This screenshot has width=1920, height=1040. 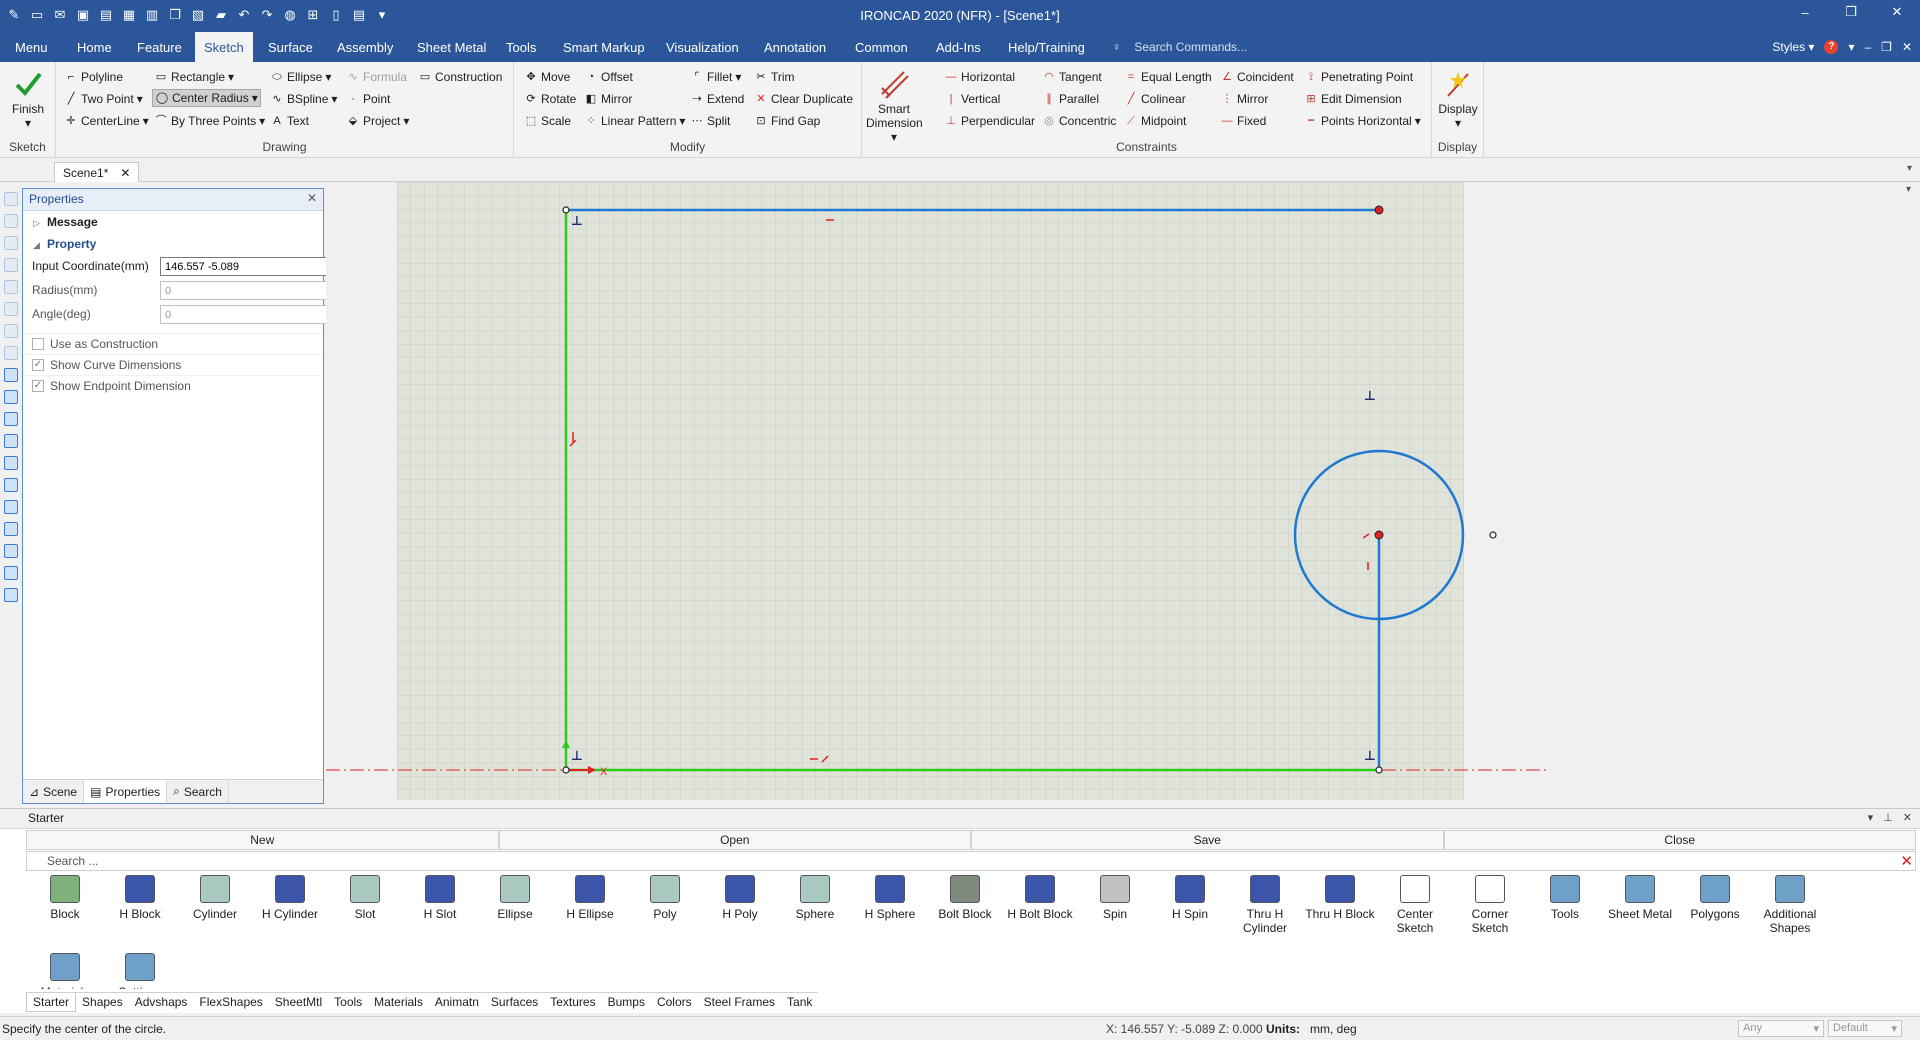 What do you see at coordinates (1415, 905) in the screenshot?
I see `catalog-shape-center-sketch: Center Sketch` at bounding box center [1415, 905].